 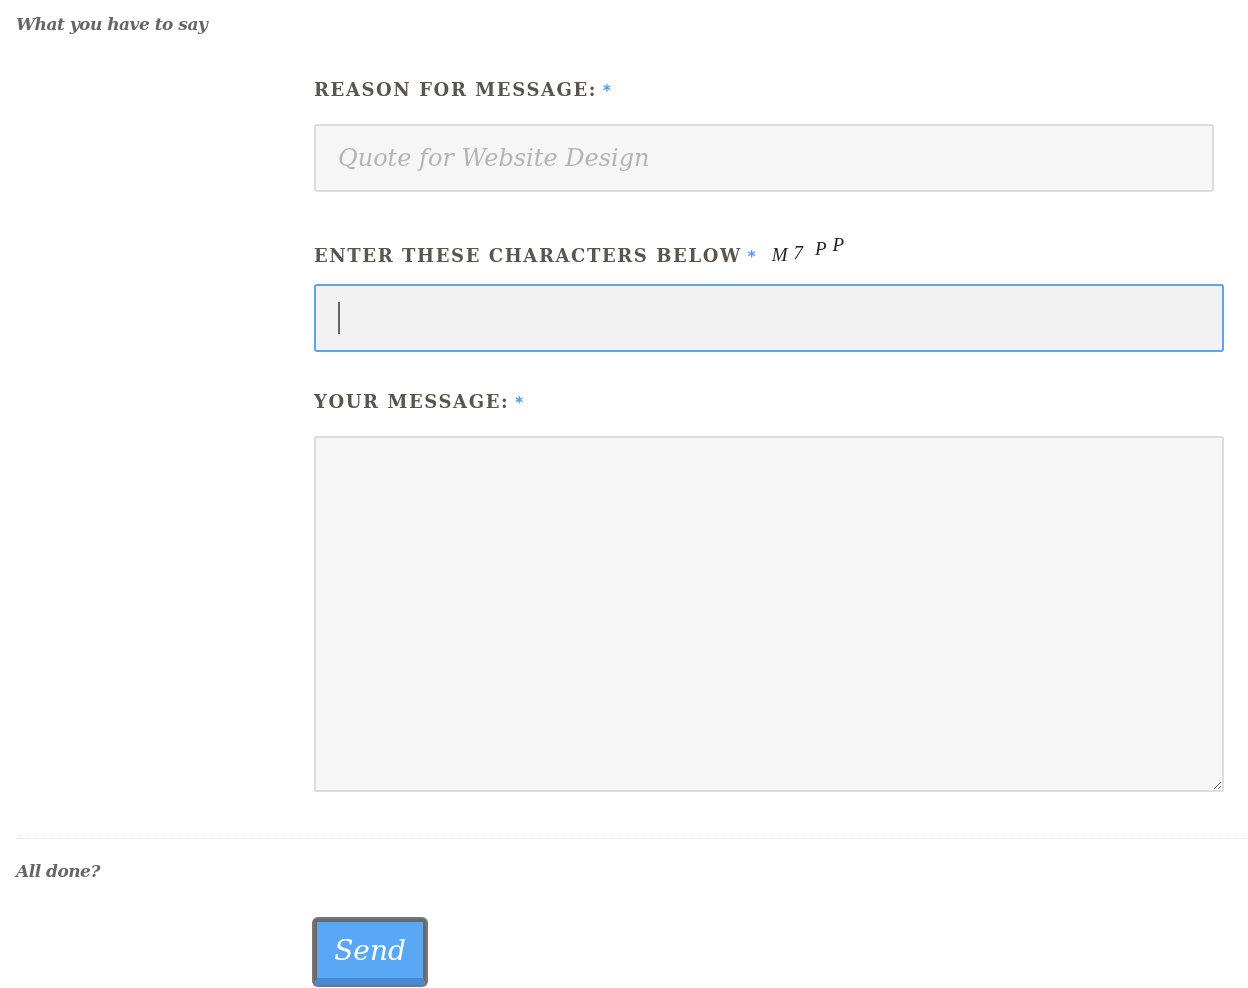 What do you see at coordinates (456, 89) in the screenshot?
I see `field-label: REASON FOR MESSAGE:` at bounding box center [456, 89].